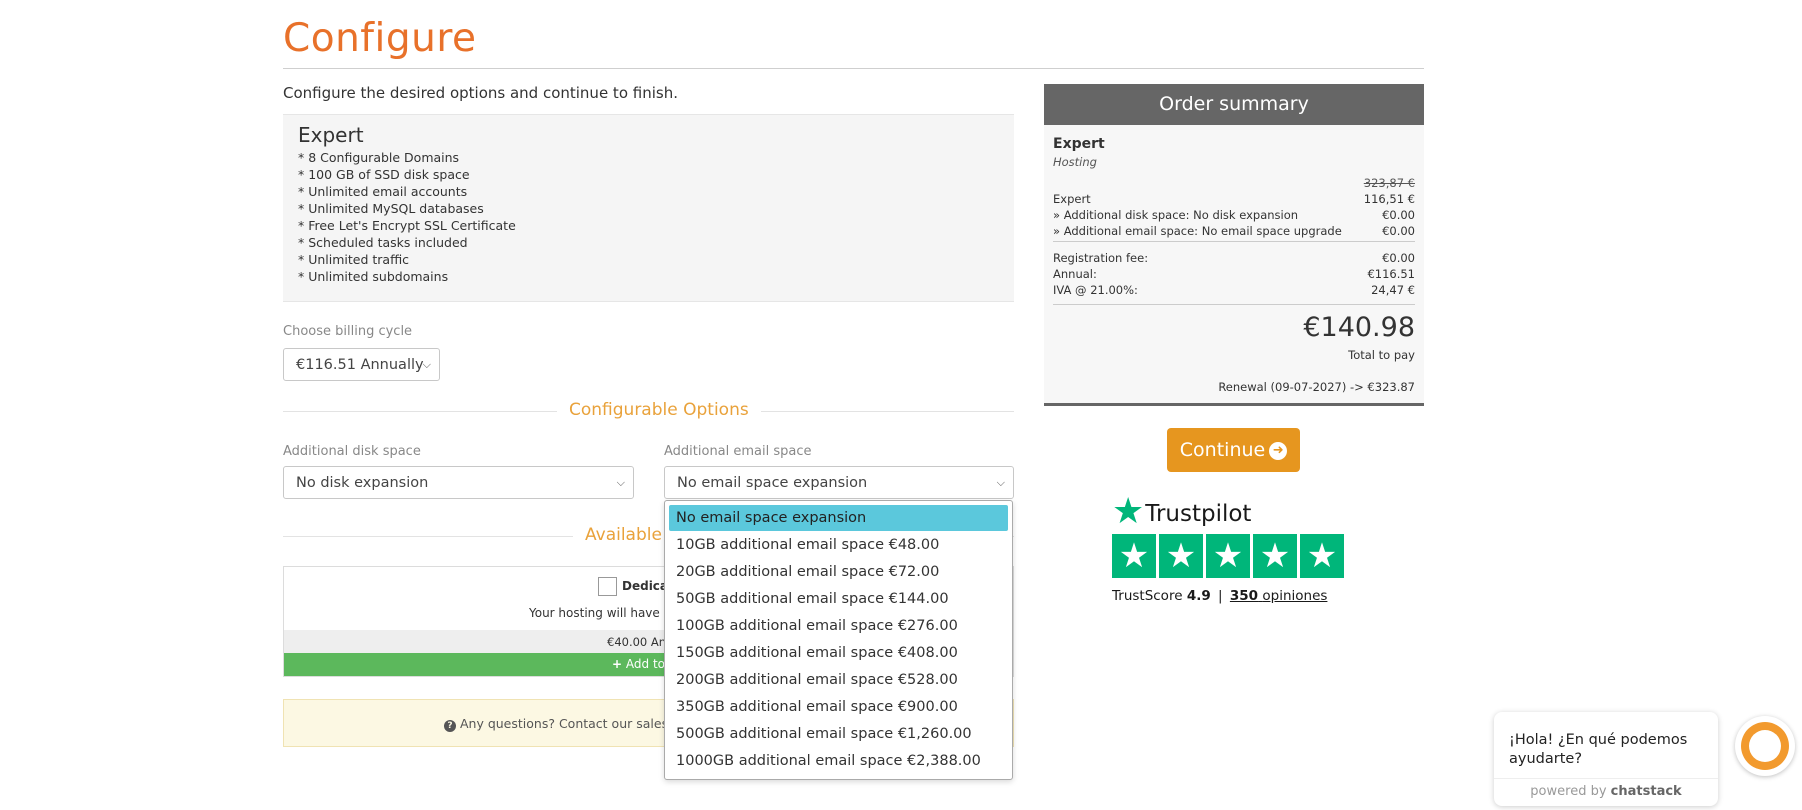  I want to click on feature-item: * Free Let's Encrypt SSL Certificate, so click(407, 225).